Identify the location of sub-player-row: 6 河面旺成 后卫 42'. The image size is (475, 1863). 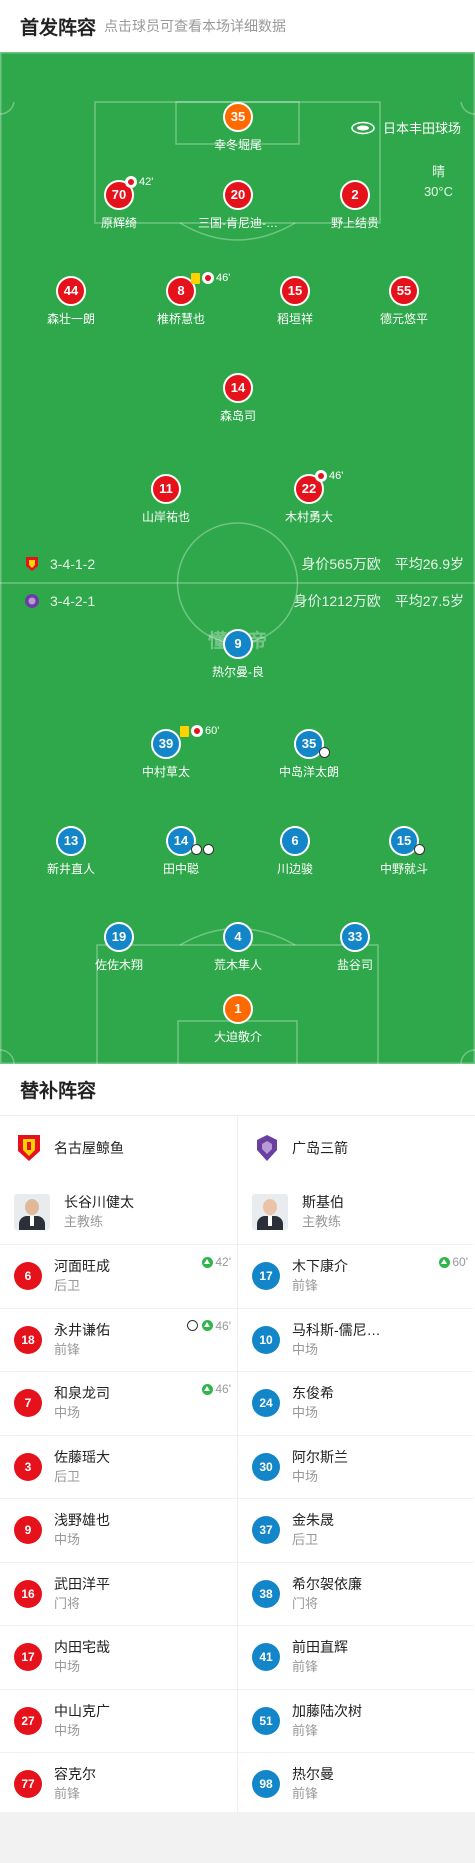
(118, 1276).